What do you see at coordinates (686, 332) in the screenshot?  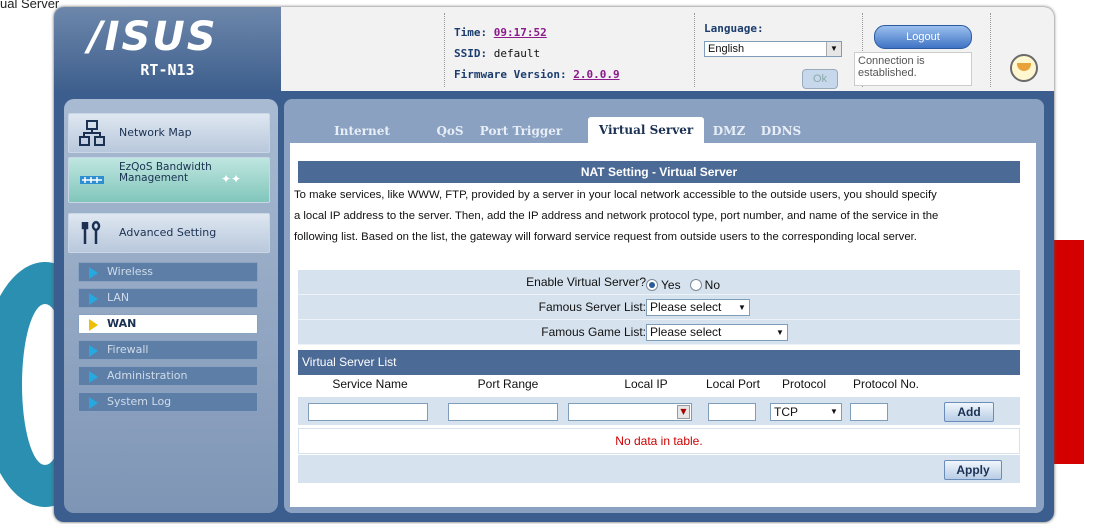 I see `famous-game-value: Please select` at bounding box center [686, 332].